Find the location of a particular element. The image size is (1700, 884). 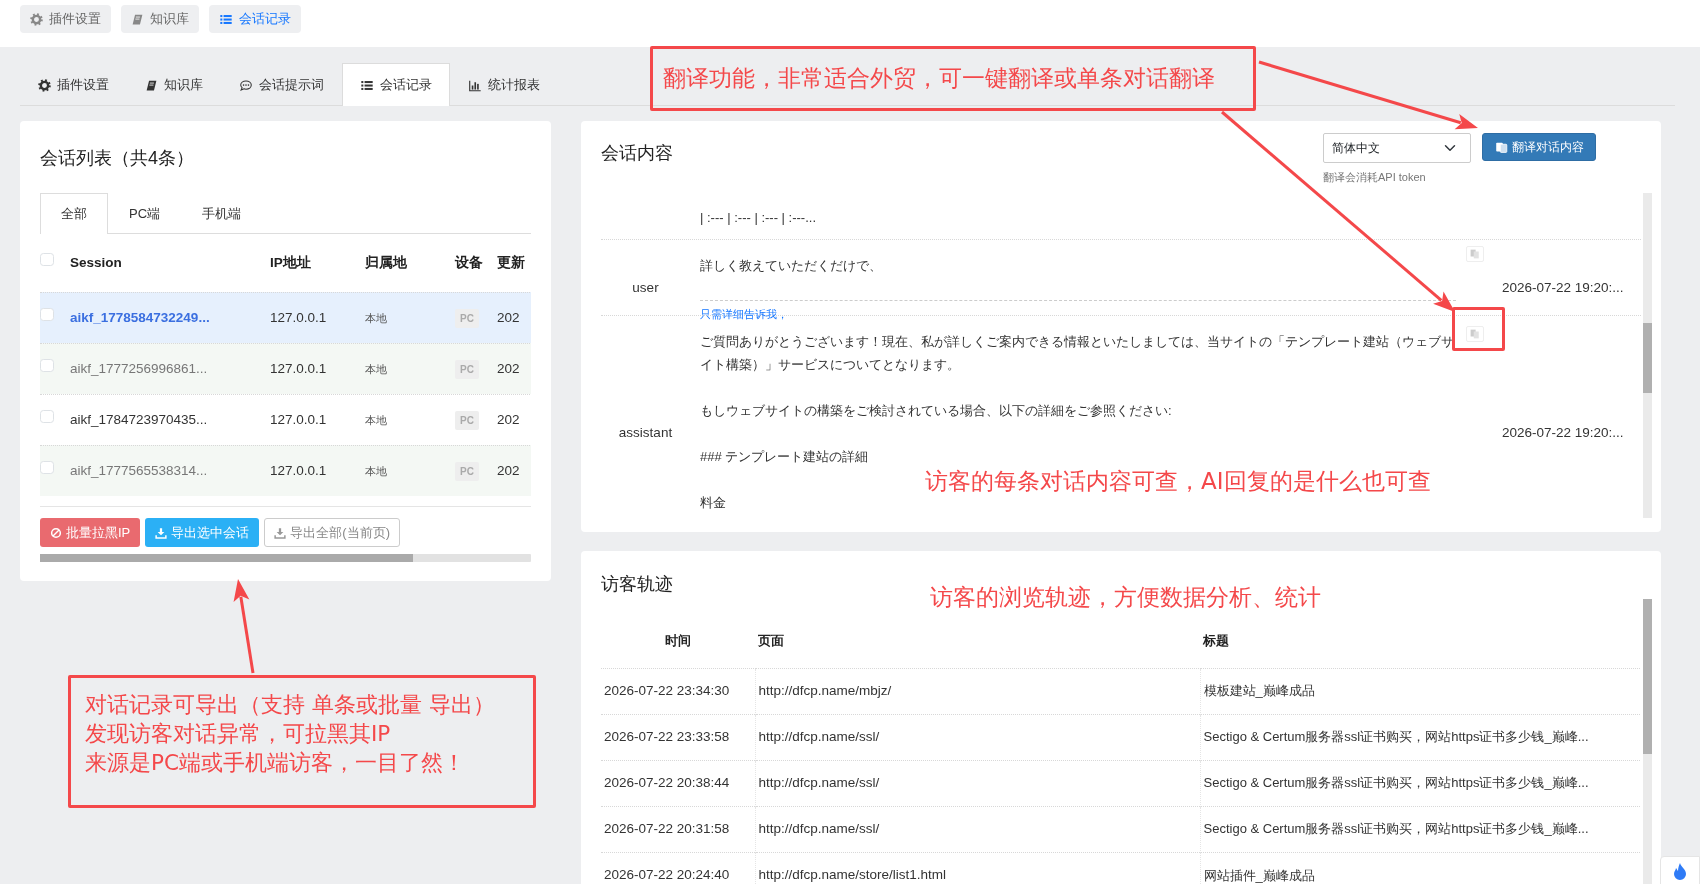

filter-tab: 全部 is located at coordinates (74, 213).